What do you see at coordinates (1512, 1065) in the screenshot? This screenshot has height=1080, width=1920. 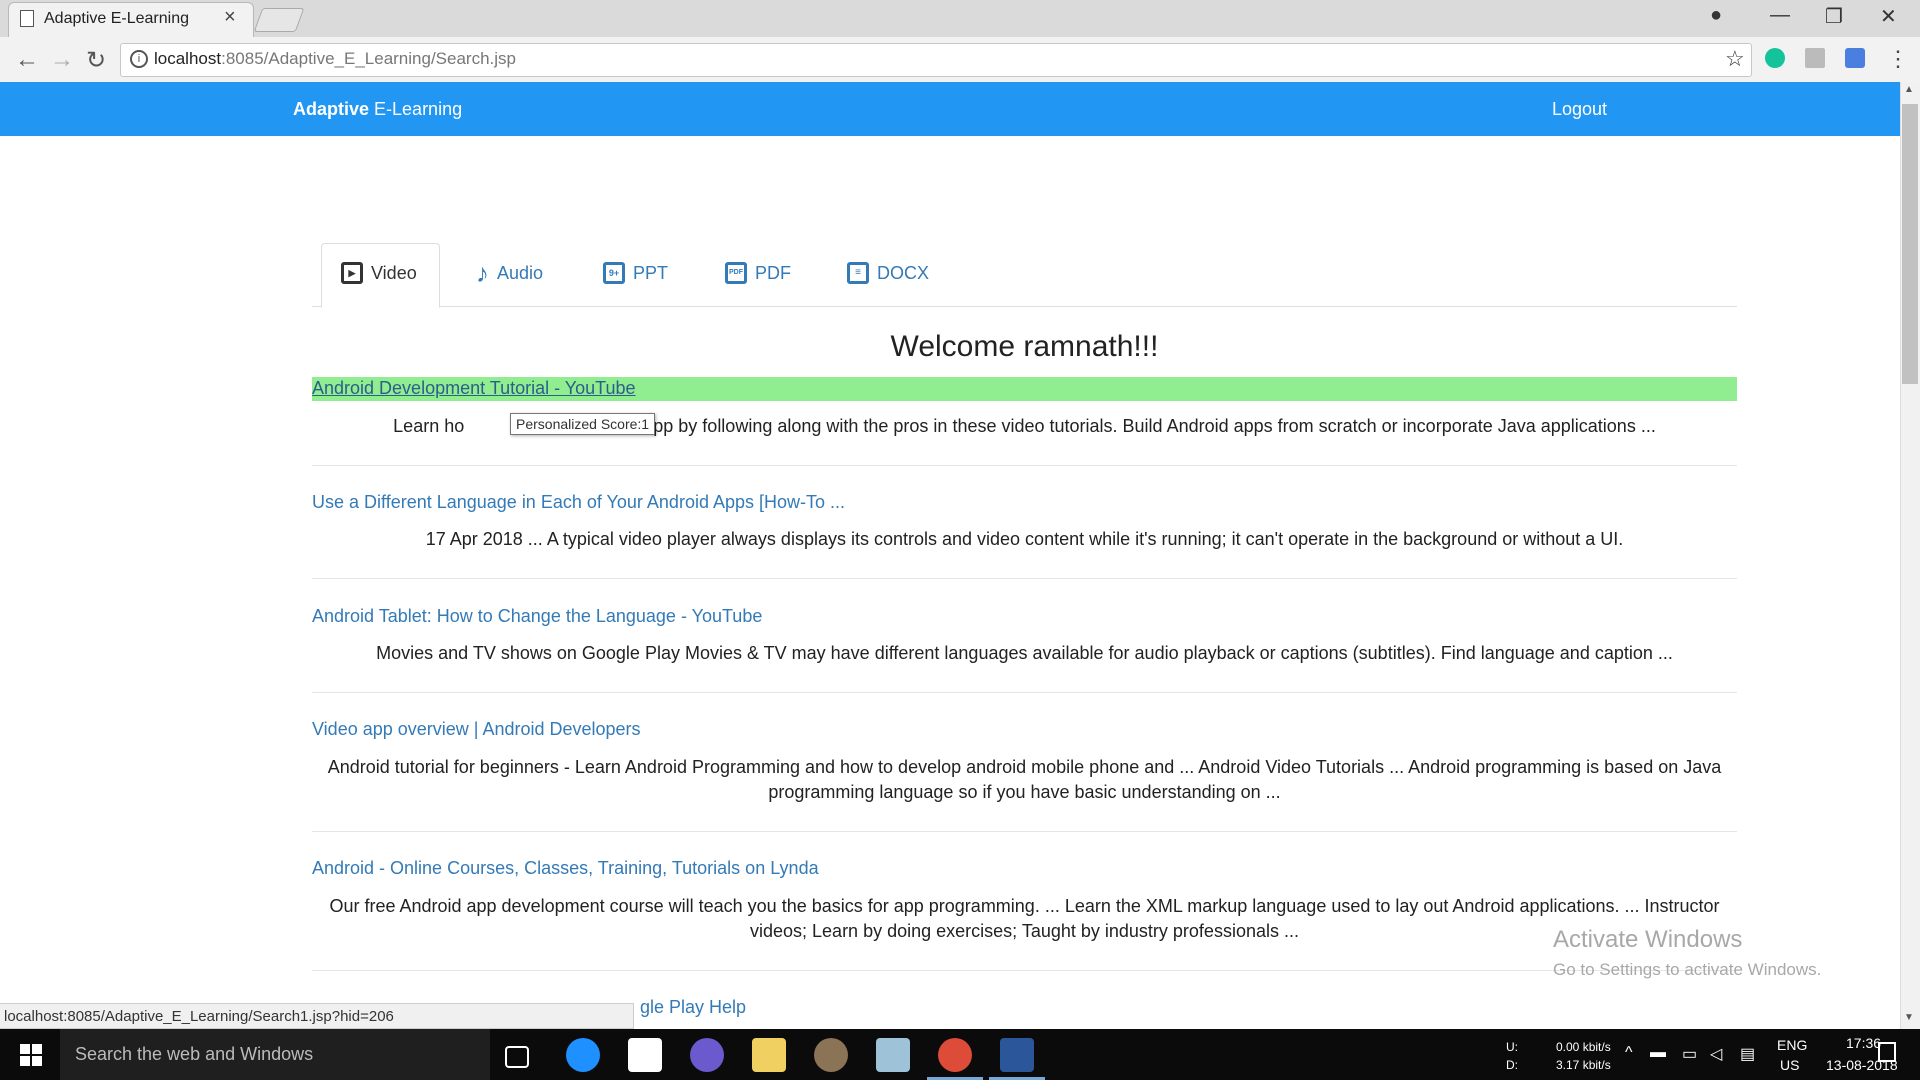 I see `net-down-label: D:` at bounding box center [1512, 1065].